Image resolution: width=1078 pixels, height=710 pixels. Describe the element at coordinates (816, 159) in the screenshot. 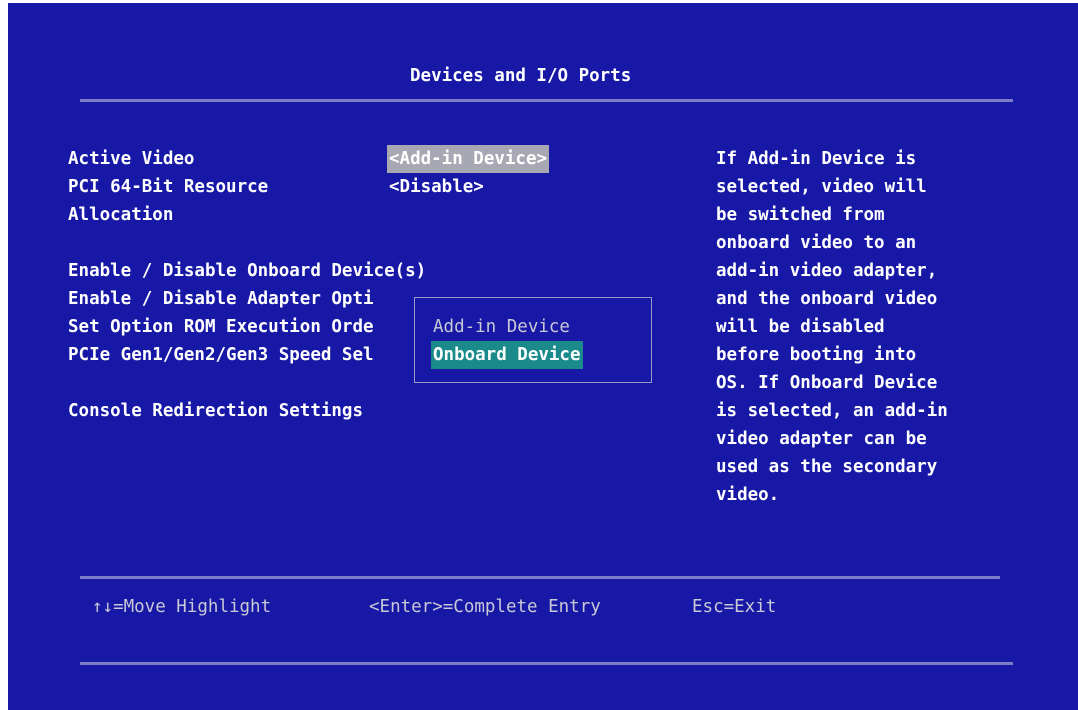

I see `help-line: If Add-in Device is` at that location.